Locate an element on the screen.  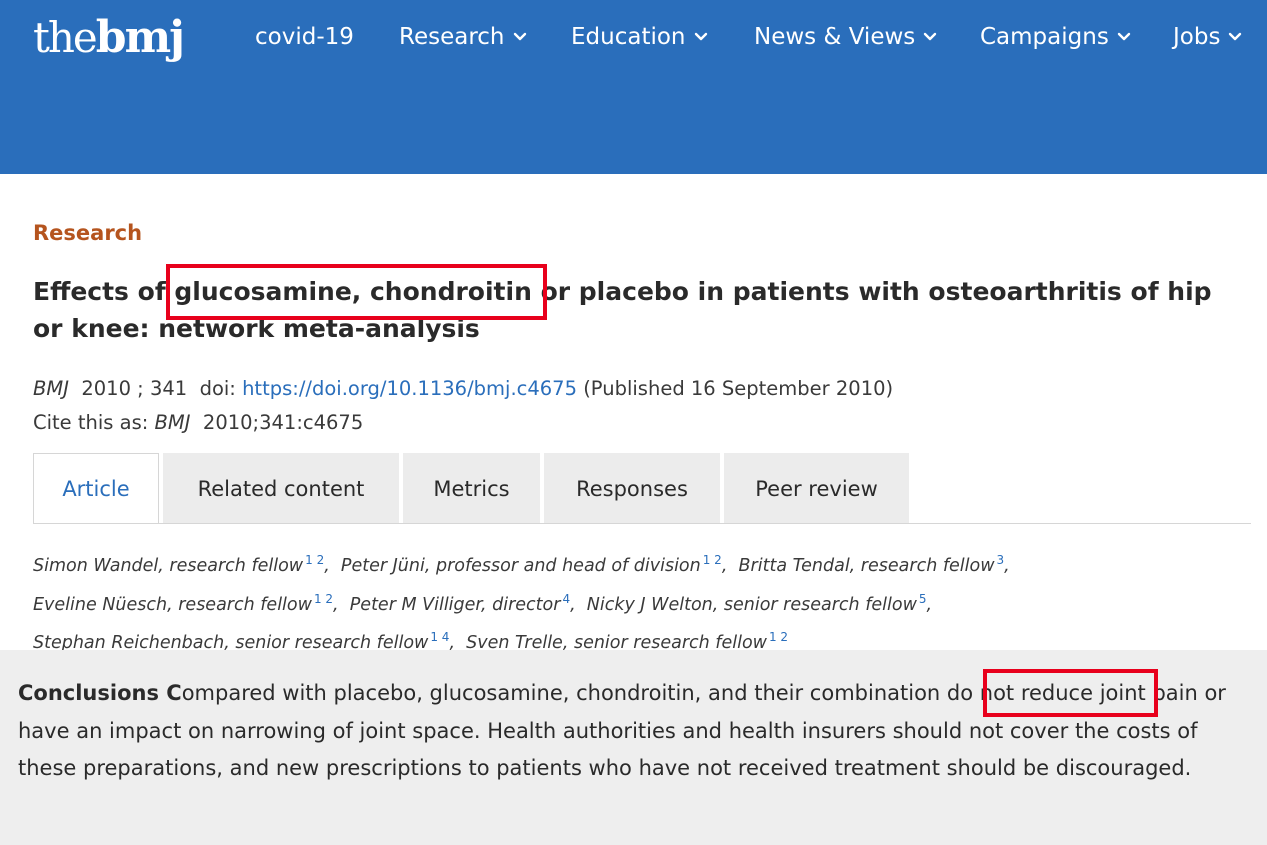
bmj-logo: the bmj is located at coordinates (109, 38).